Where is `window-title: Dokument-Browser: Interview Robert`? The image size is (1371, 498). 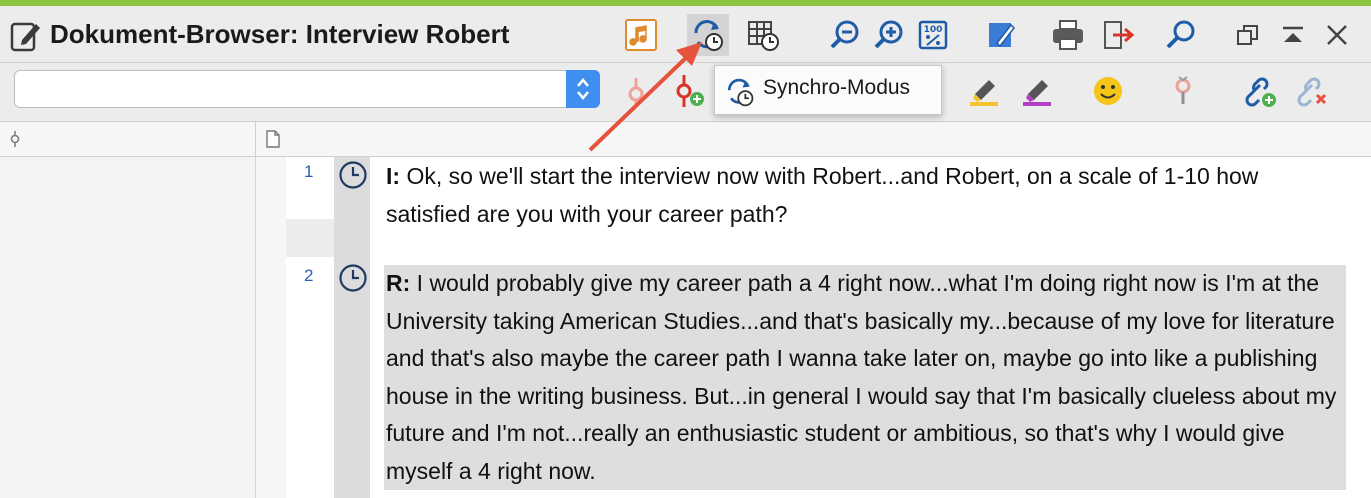
window-title: Dokument-Browser: Interview Robert is located at coordinates (280, 34).